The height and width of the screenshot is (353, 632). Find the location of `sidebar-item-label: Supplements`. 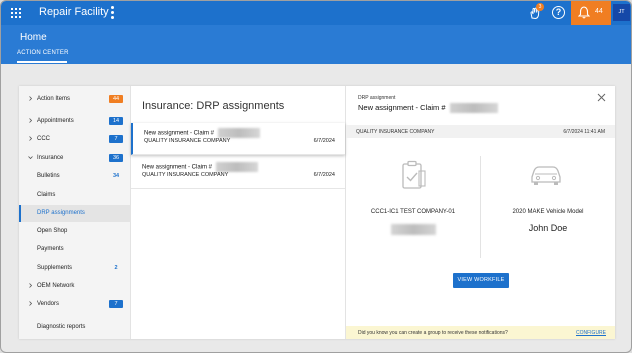

sidebar-item-label: Supplements is located at coordinates (55, 268).